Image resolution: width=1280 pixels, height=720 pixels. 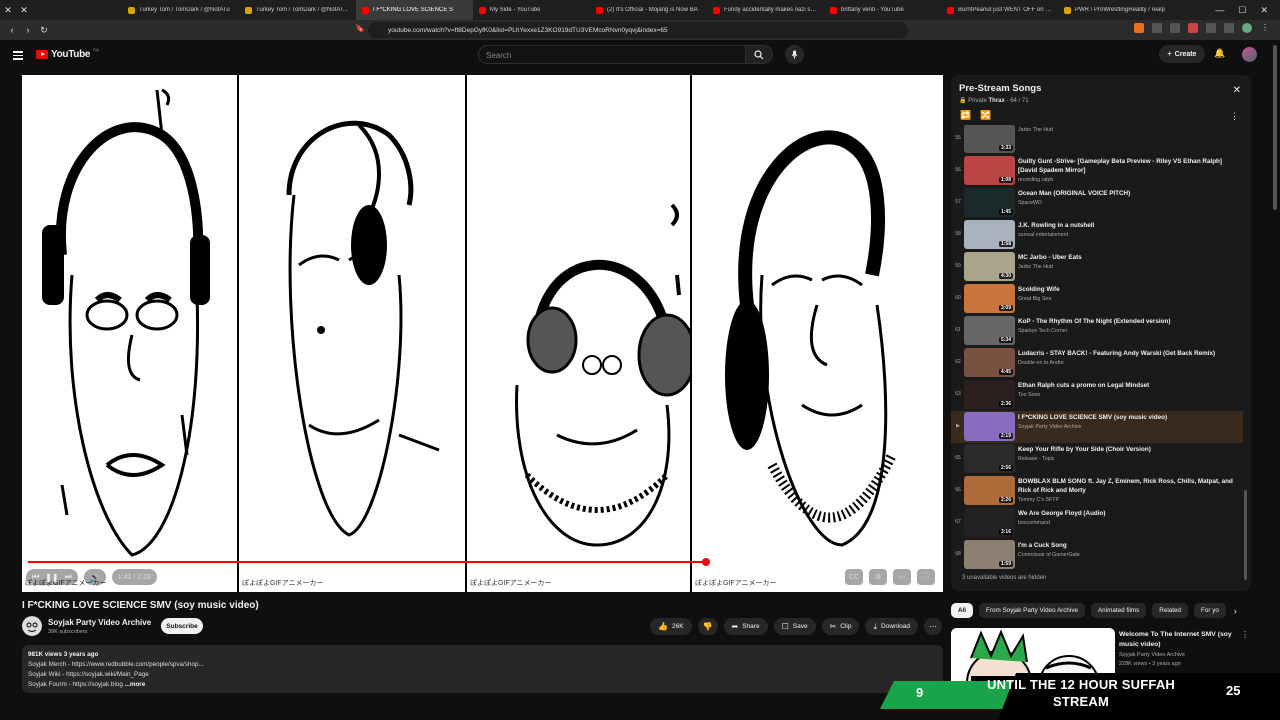 What do you see at coordinates (32, 626) in the screenshot?
I see `channel-avatar` at bounding box center [32, 626].